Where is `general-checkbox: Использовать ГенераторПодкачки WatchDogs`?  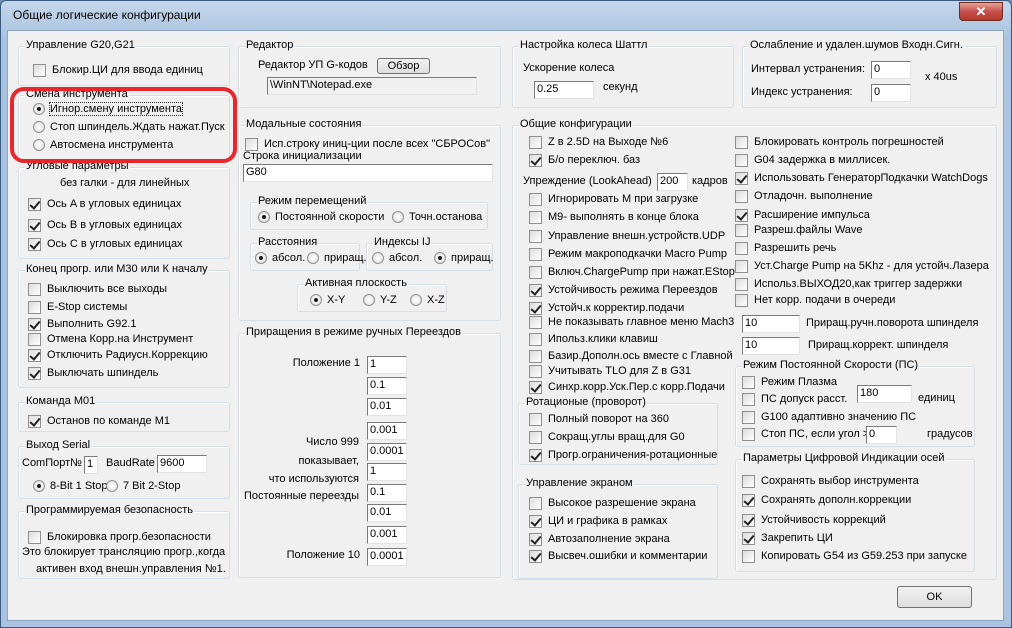 general-checkbox: Использовать ГенераторПодкачки WatchDogs is located at coordinates (861, 178).